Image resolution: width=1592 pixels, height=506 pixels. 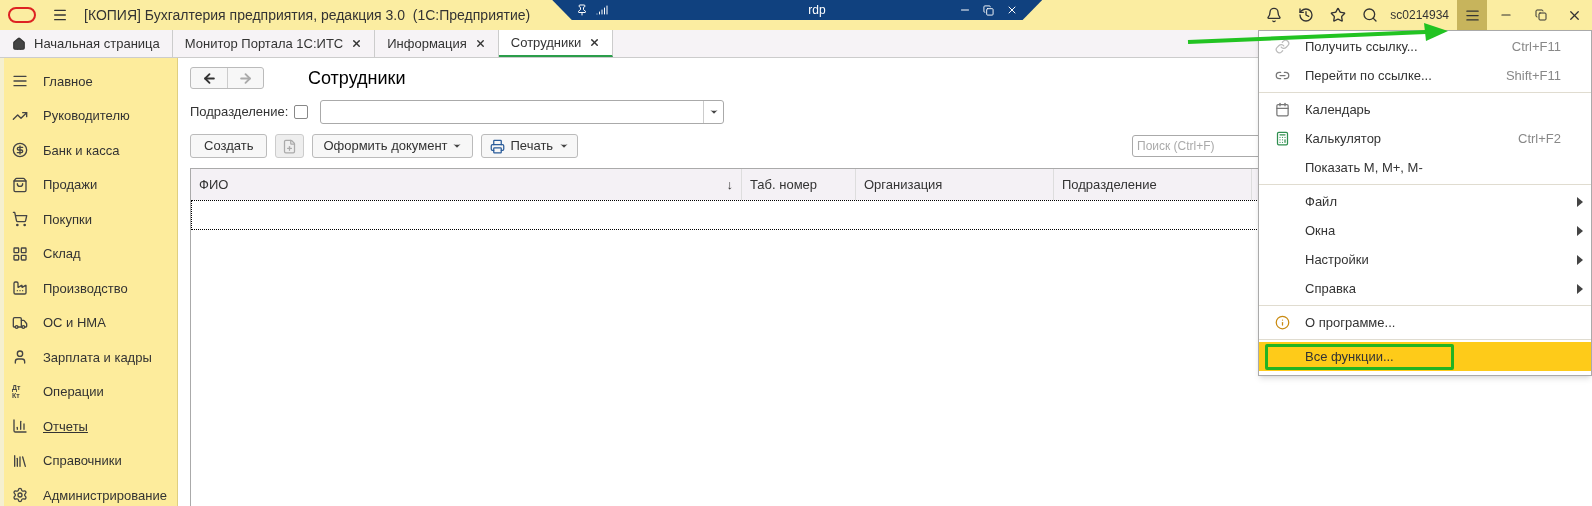 I want to click on notification-icon, so click(x=1274, y=15).